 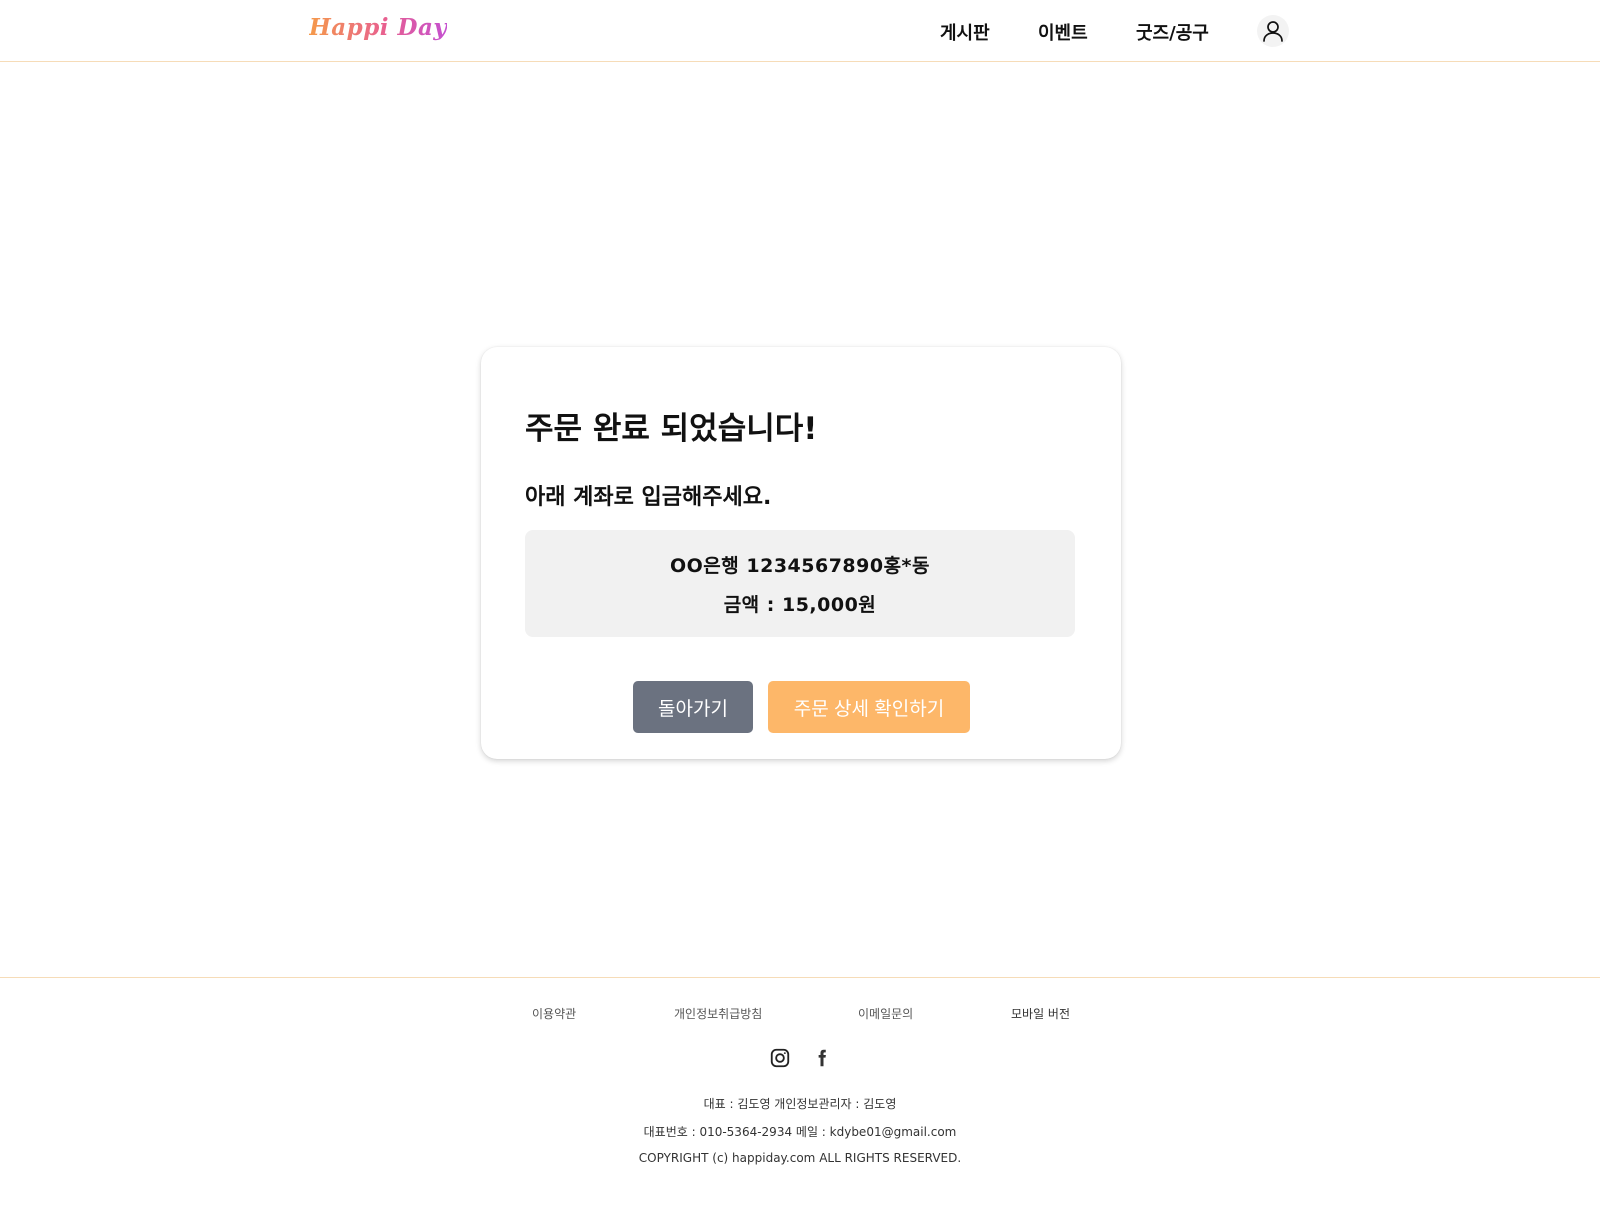 I want to click on facebook-icon, so click(x=822, y=1058).